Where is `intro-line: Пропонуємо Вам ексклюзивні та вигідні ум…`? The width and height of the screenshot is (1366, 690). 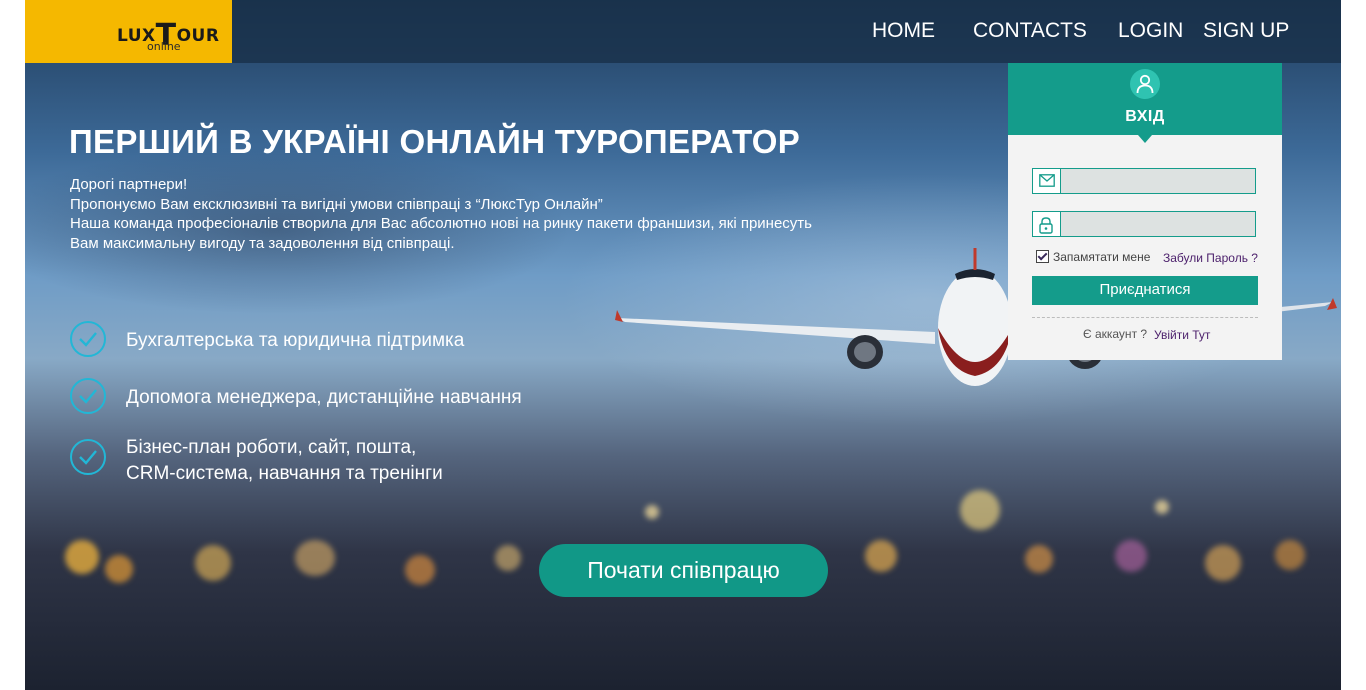
intro-line: Пропонуємо Вам ексклюзивні та вигідні ум… is located at coordinates (336, 204).